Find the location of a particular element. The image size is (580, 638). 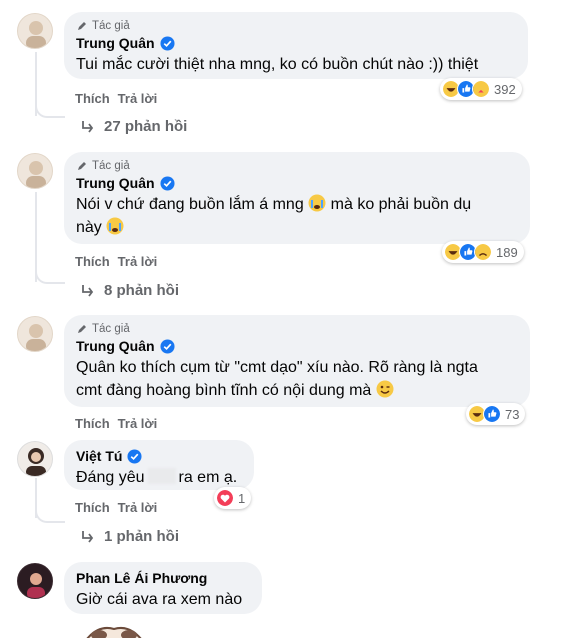

comment-bubble: Việt Tú Đáng yêu ra em ạ. is located at coordinates (159, 465).